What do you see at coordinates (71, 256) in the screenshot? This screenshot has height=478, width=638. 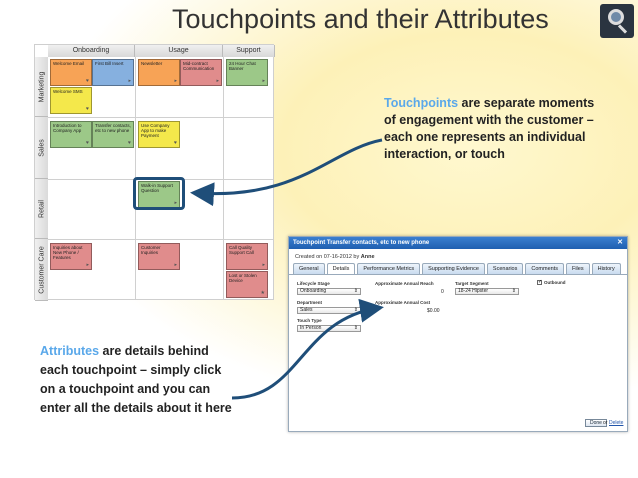 I see `touchpoint-card-inquiries-phone: Inquiries about New Phone / Features ▸` at bounding box center [71, 256].